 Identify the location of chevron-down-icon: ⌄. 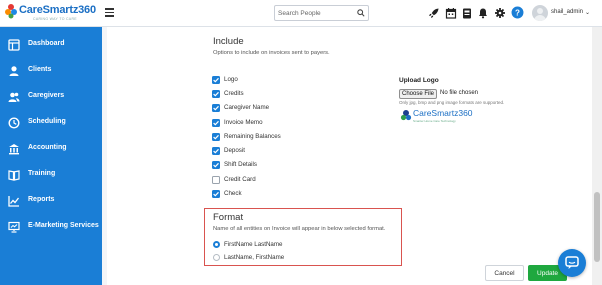
(587, 12).